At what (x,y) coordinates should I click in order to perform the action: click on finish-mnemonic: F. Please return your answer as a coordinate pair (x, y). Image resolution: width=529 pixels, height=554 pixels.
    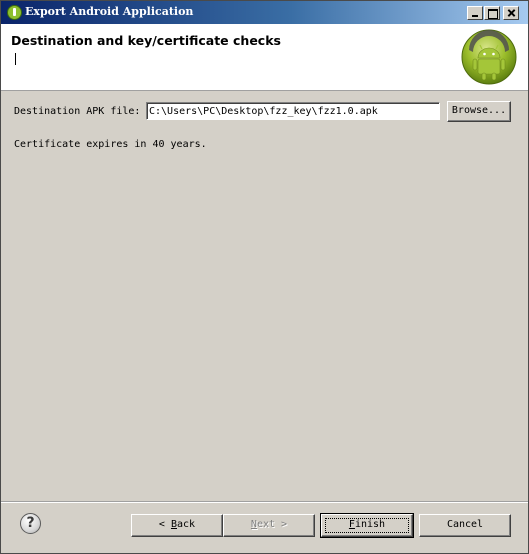
    Looking at the image, I should click on (351, 524).